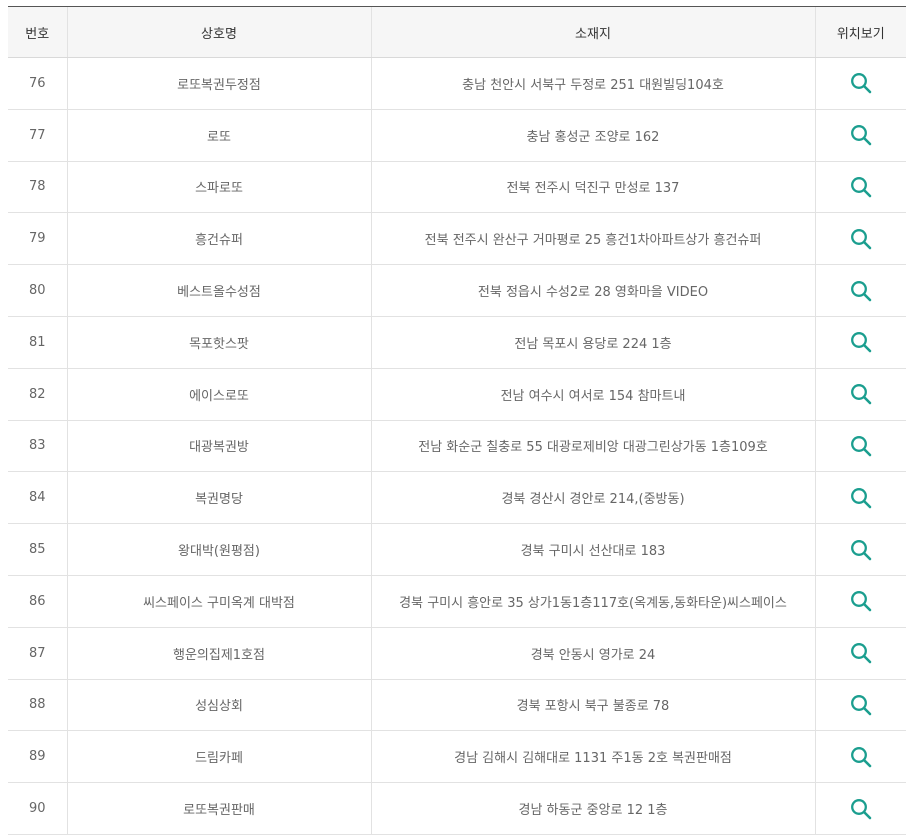 This screenshot has width=914, height=840. I want to click on row-location: 전북 정읍시 수성2로 28 영화마을 VIDEO, so click(592, 290).